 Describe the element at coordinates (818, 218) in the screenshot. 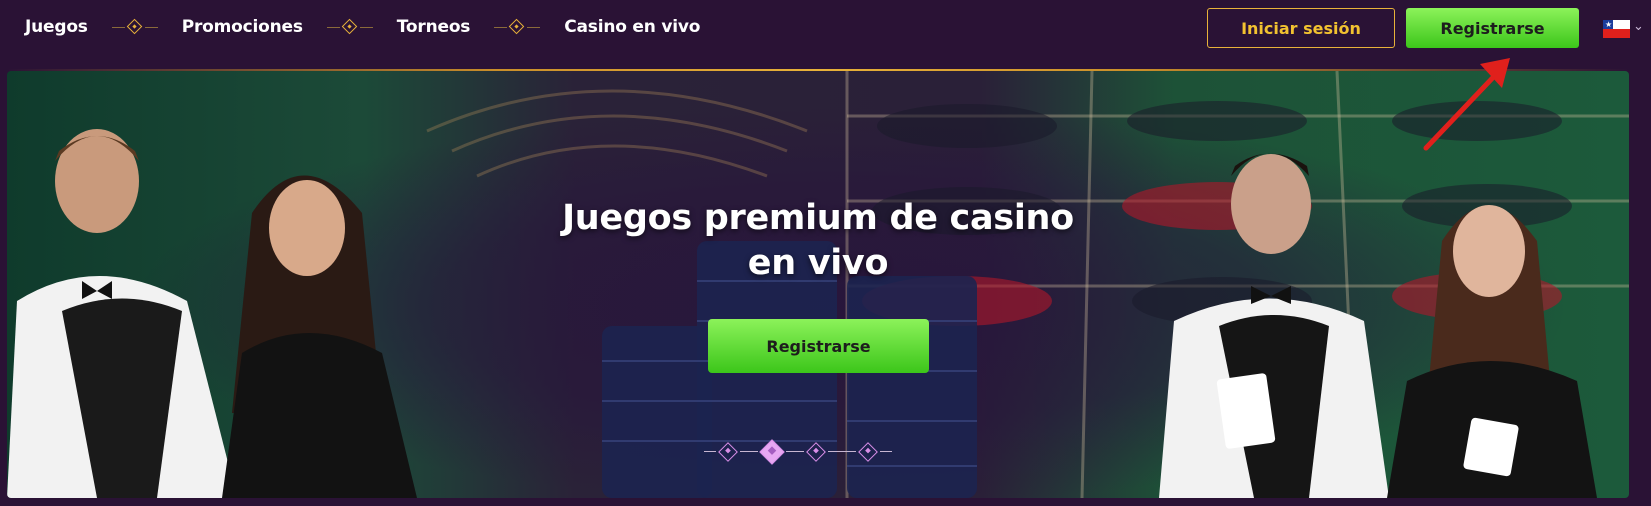

I see `hero-title-line-1: Juegos premium de casino` at that location.